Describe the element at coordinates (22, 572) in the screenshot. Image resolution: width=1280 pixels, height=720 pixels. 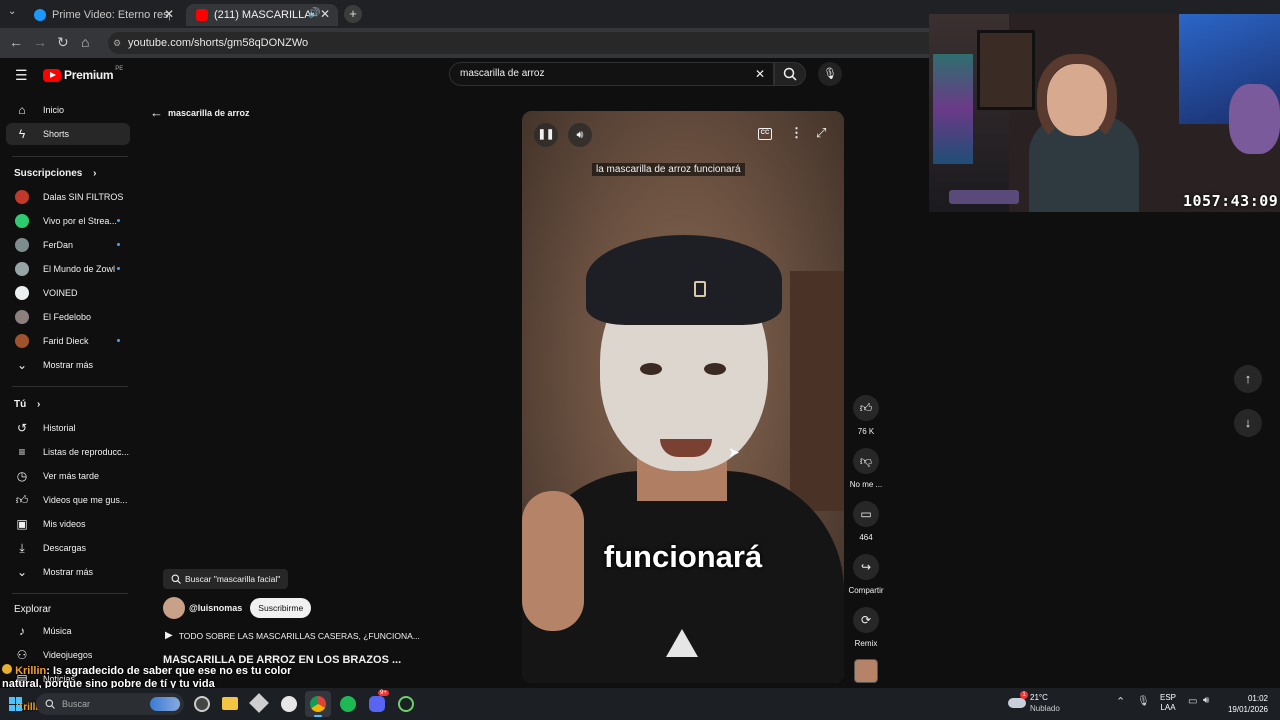
I see `chevron-down-icon: ⌄` at that location.